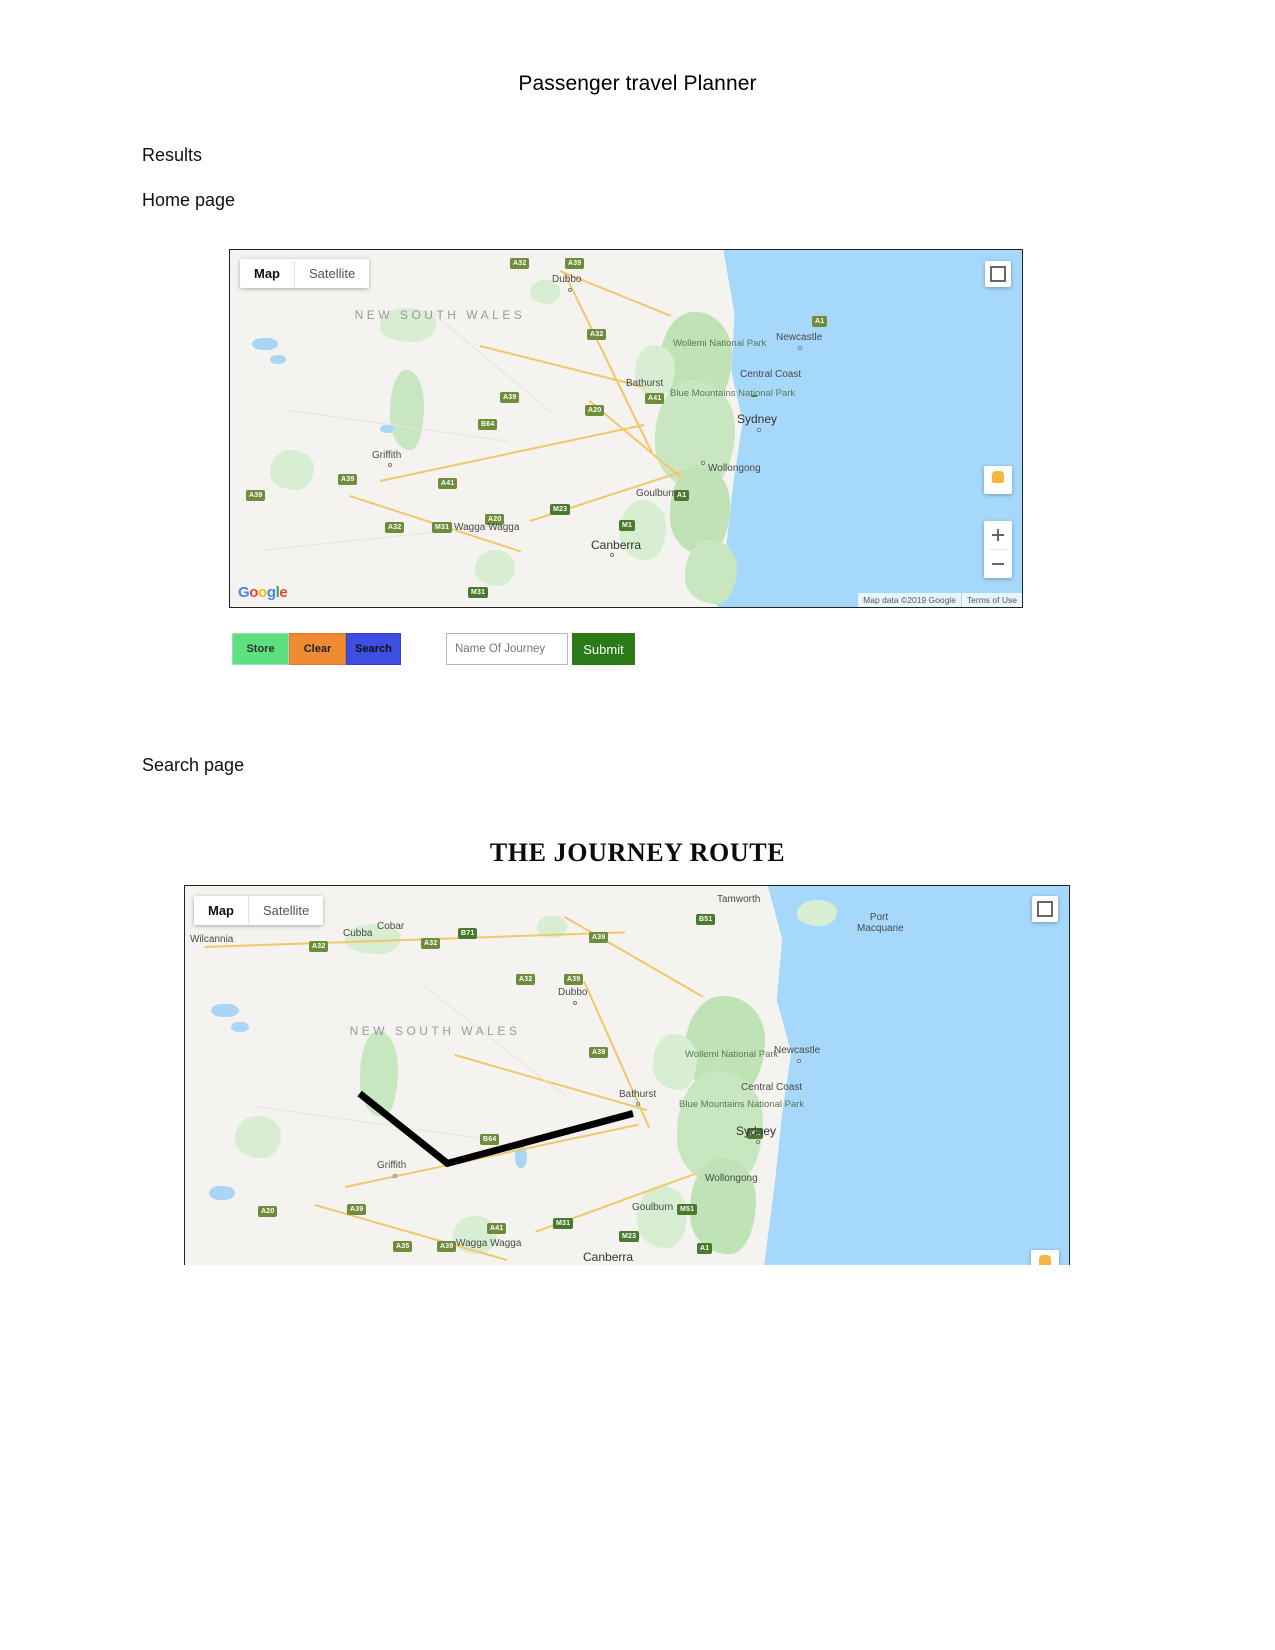 Image resolution: width=1275 pixels, height=1650 pixels. What do you see at coordinates (263, 592) in the screenshot?
I see `google-logo: Google` at bounding box center [263, 592].